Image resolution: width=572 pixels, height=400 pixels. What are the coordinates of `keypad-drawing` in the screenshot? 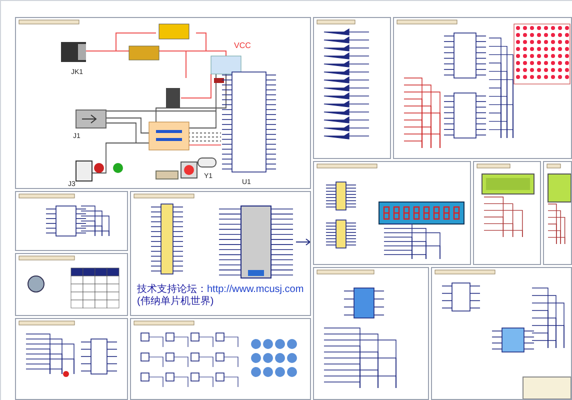 It's located at (274, 358).